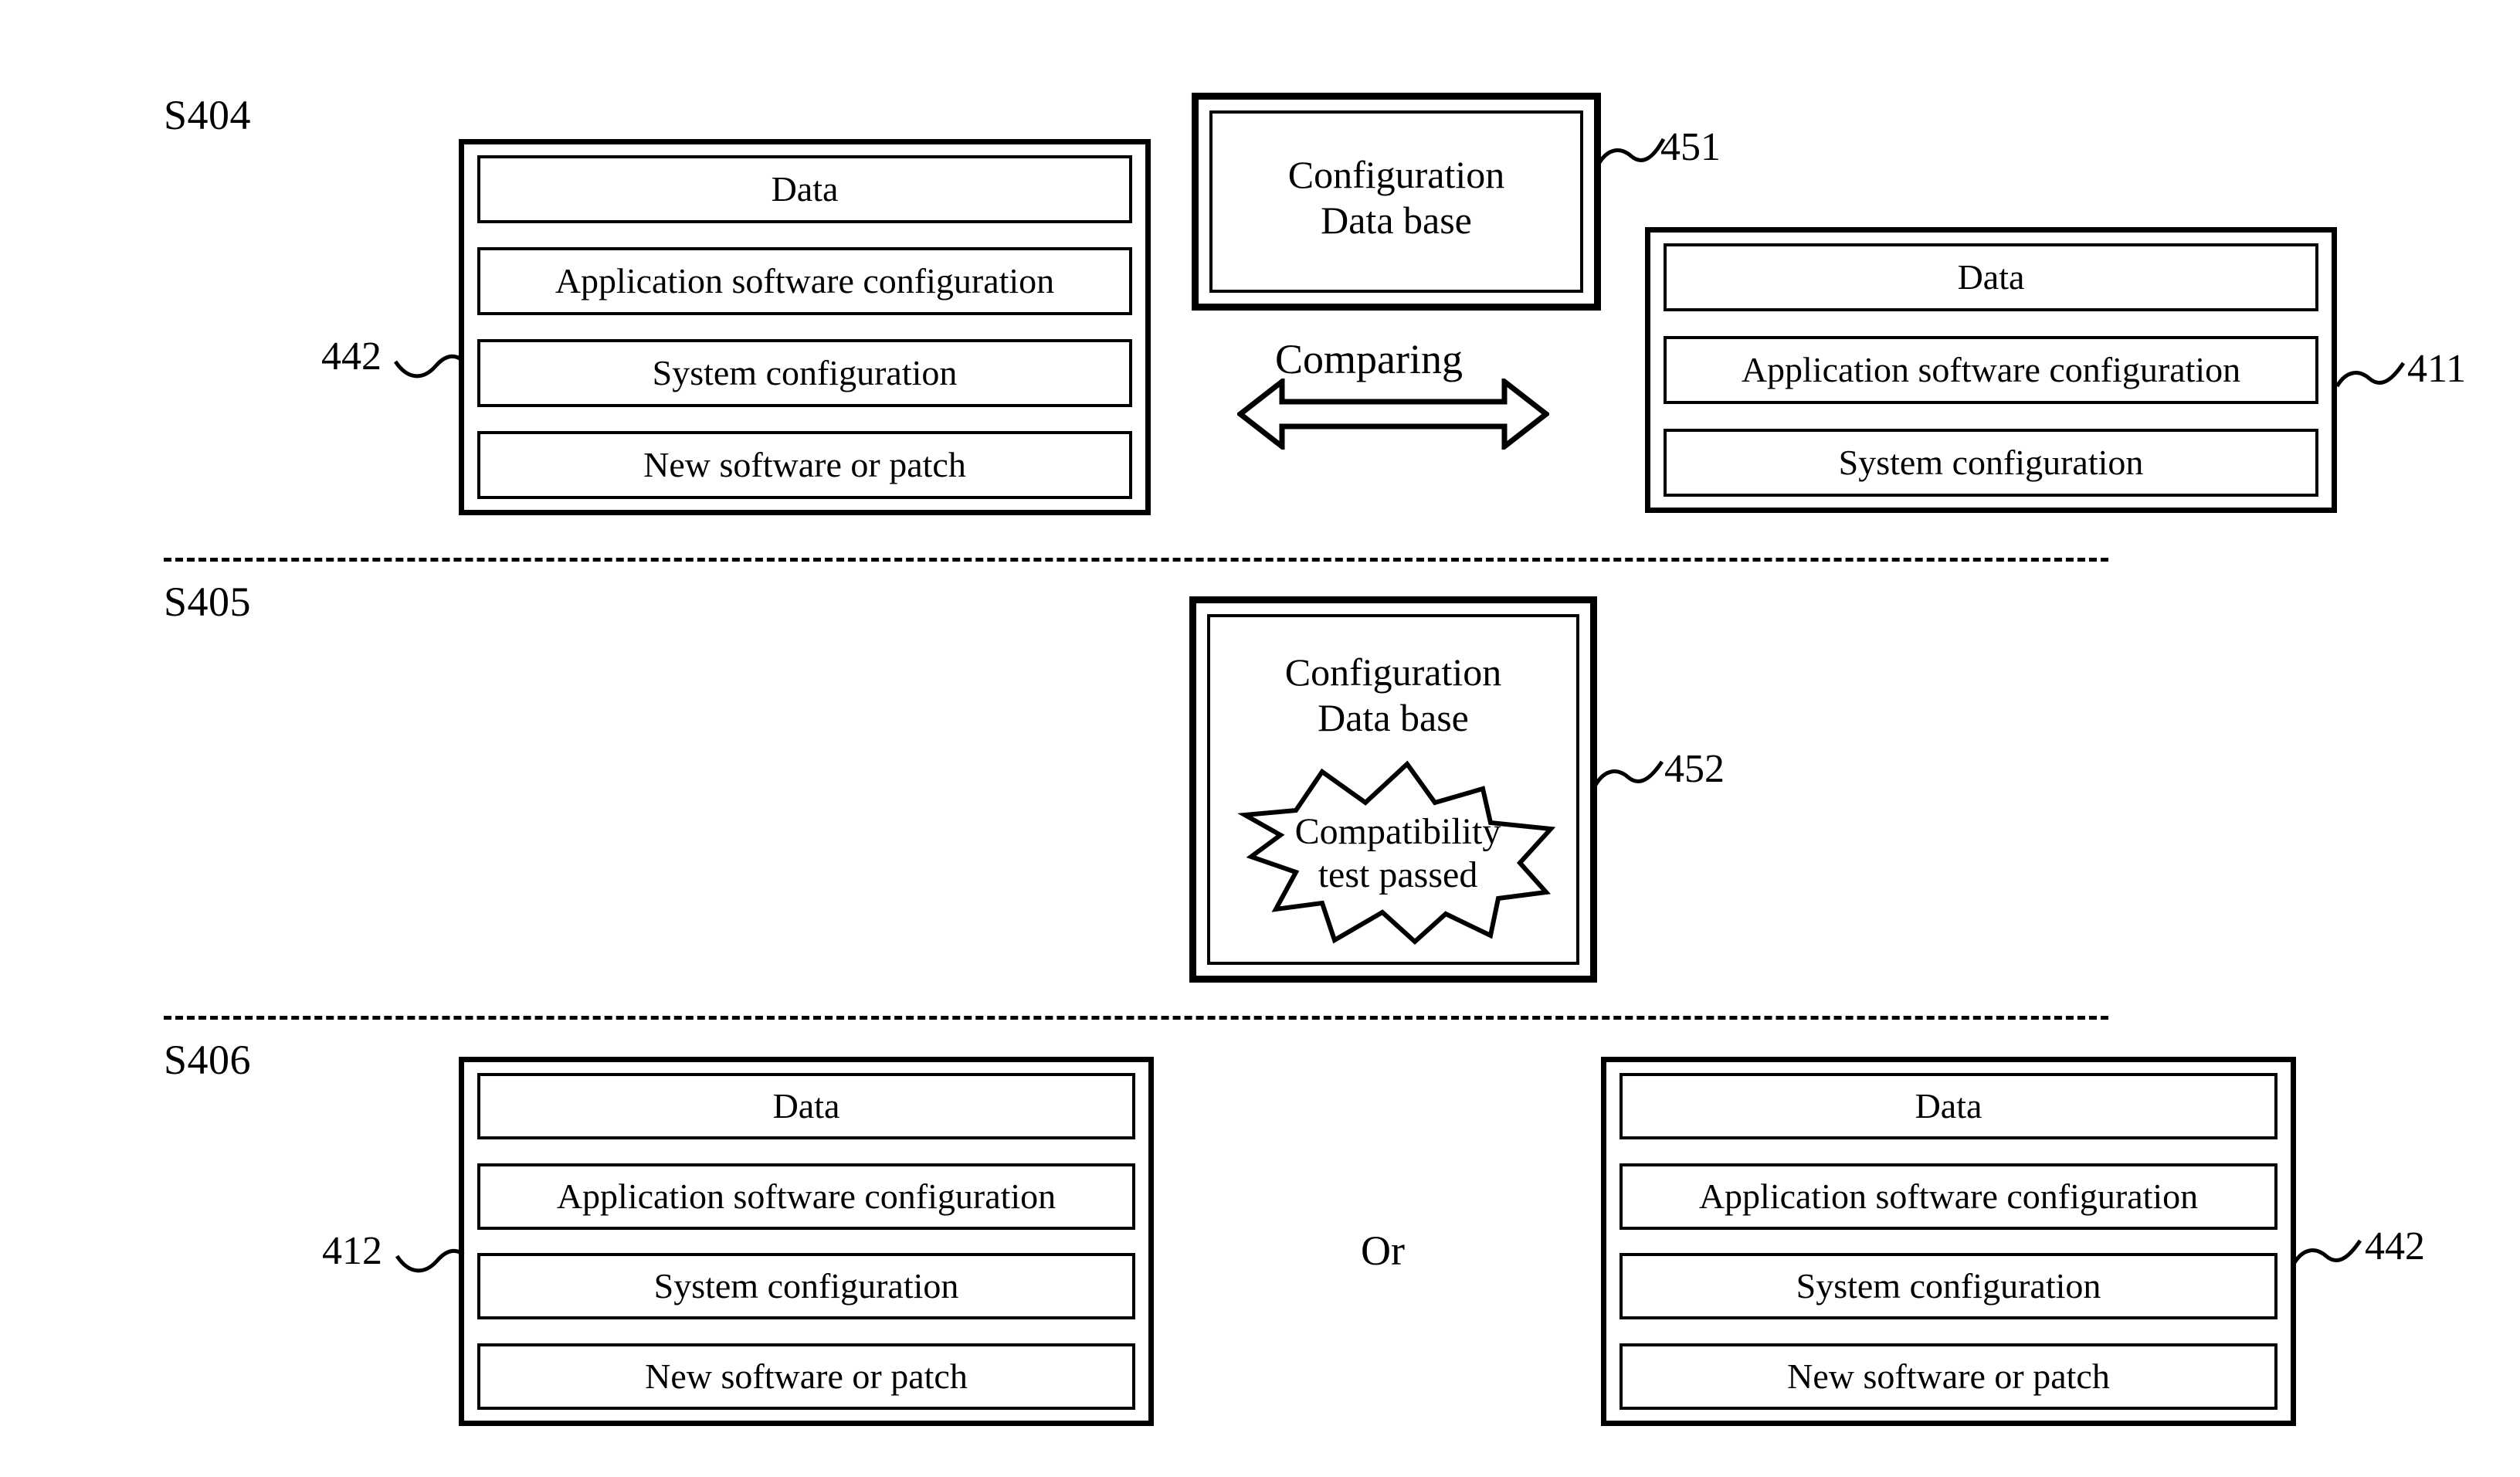  Describe the element at coordinates (2437, 369) in the screenshot. I see `ref-number-411: 411` at that location.